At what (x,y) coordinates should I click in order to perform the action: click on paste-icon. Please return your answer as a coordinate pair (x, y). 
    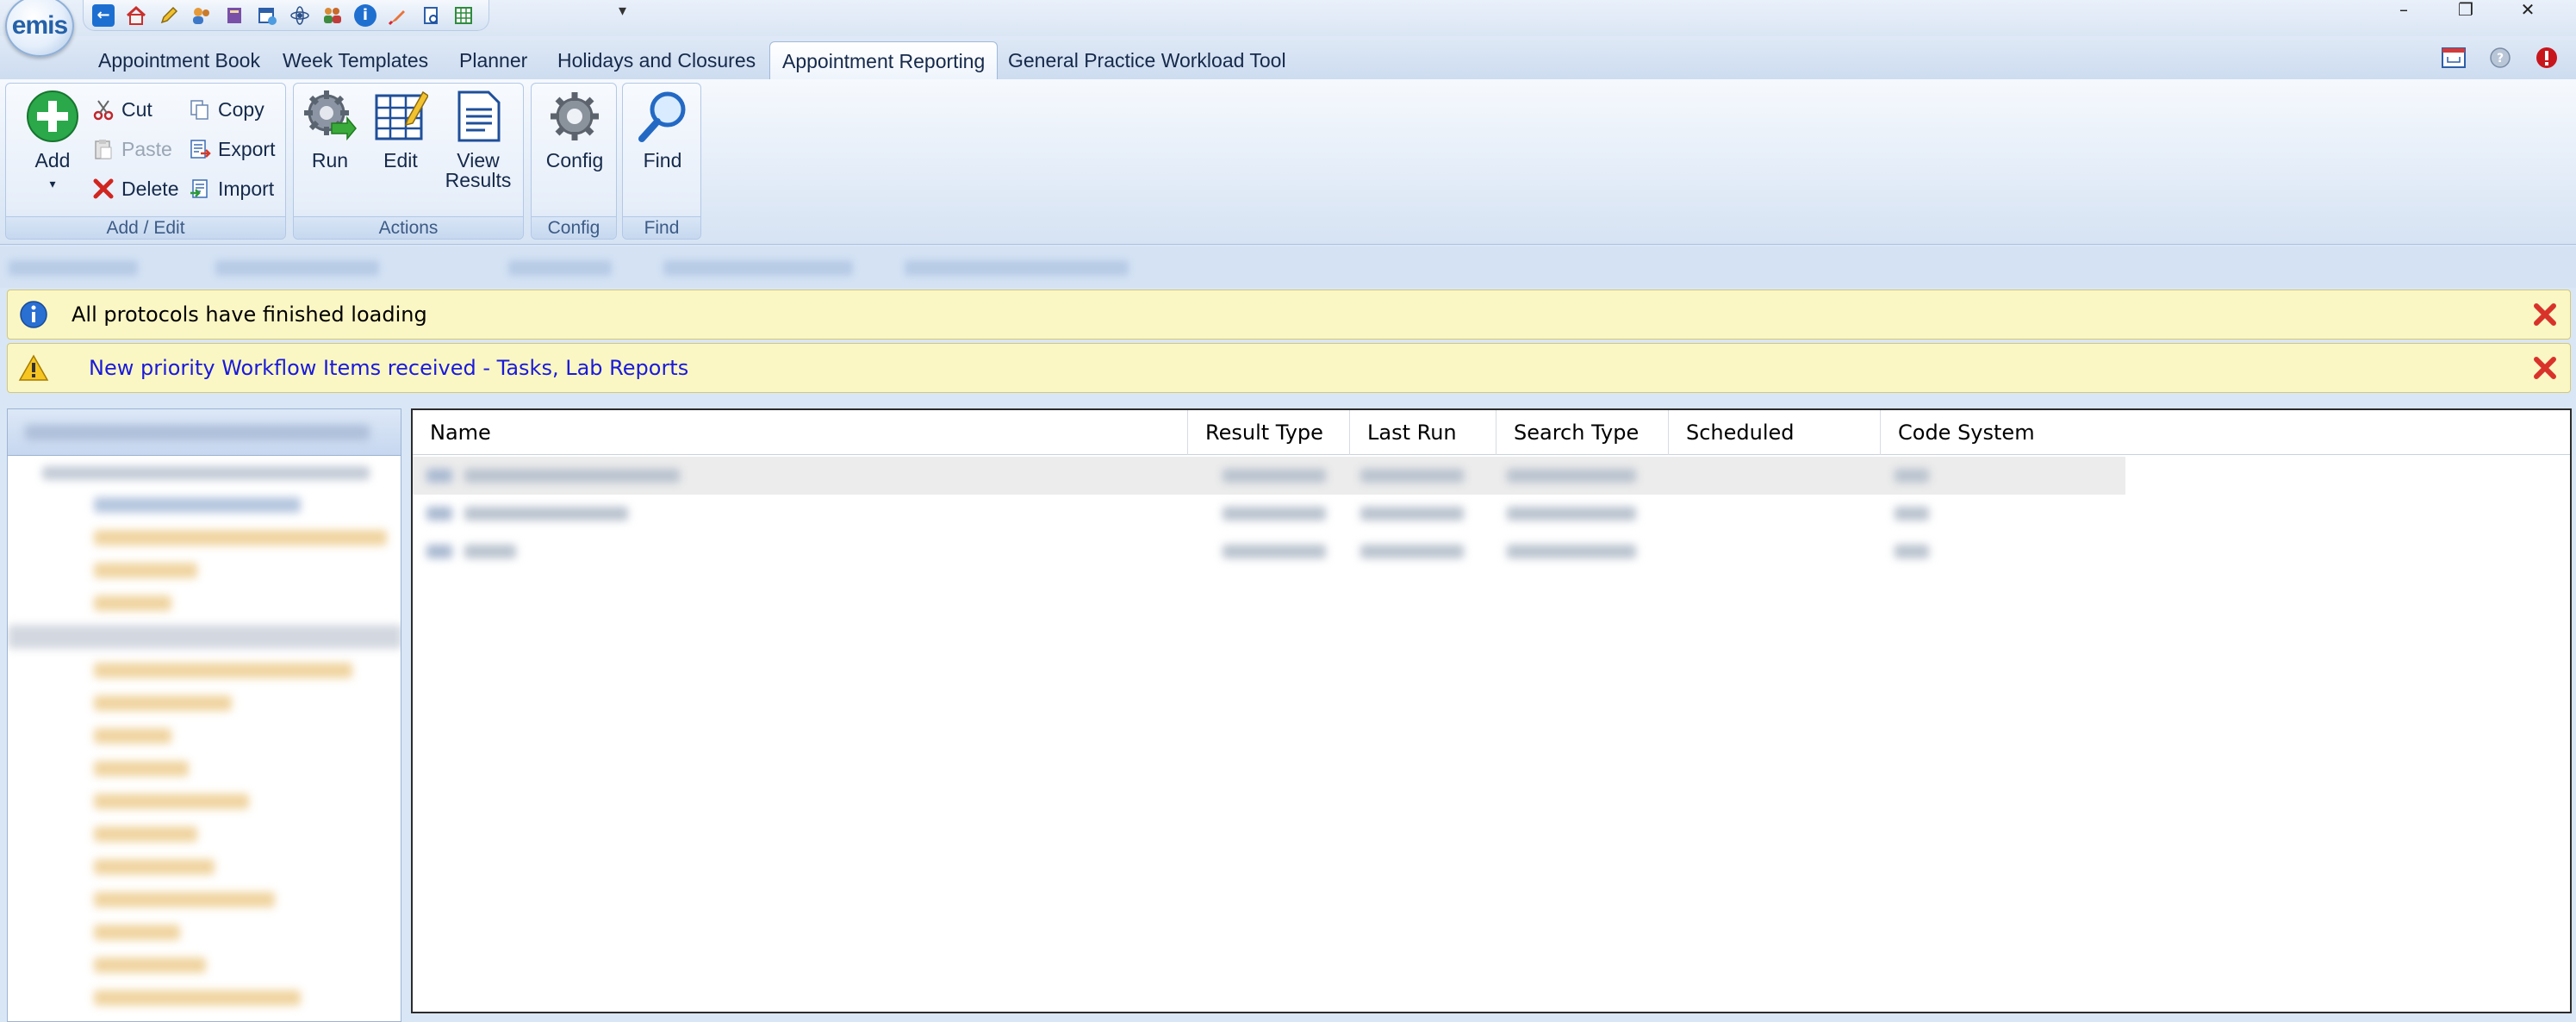
    Looking at the image, I should click on (103, 149).